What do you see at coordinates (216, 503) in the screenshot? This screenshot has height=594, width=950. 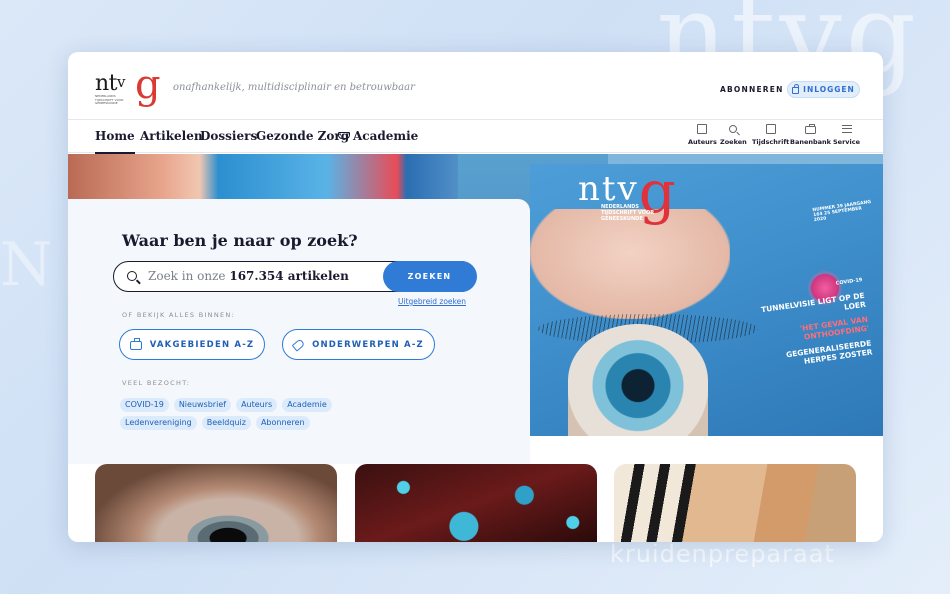 I see `article-card-eye` at bounding box center [216, 503].